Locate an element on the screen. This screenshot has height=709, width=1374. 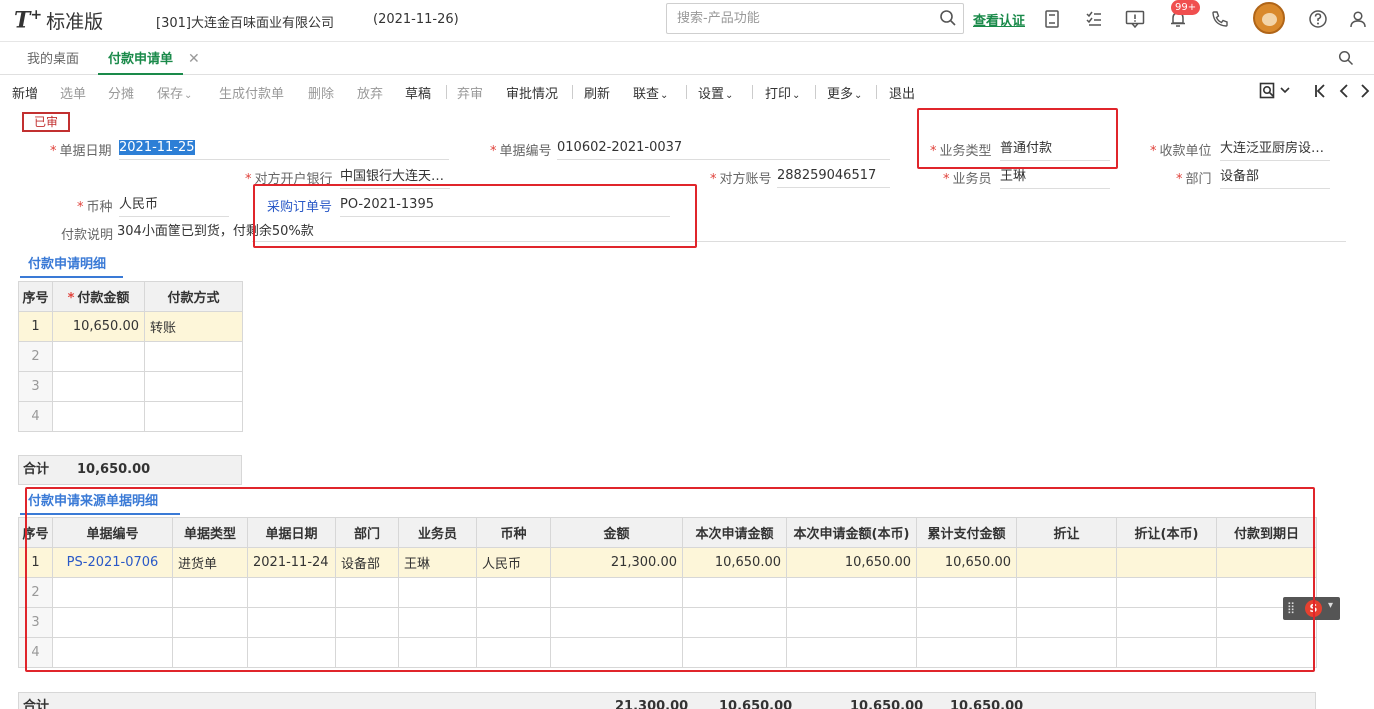
next-record-icon is located at coordinates (1365, 93).